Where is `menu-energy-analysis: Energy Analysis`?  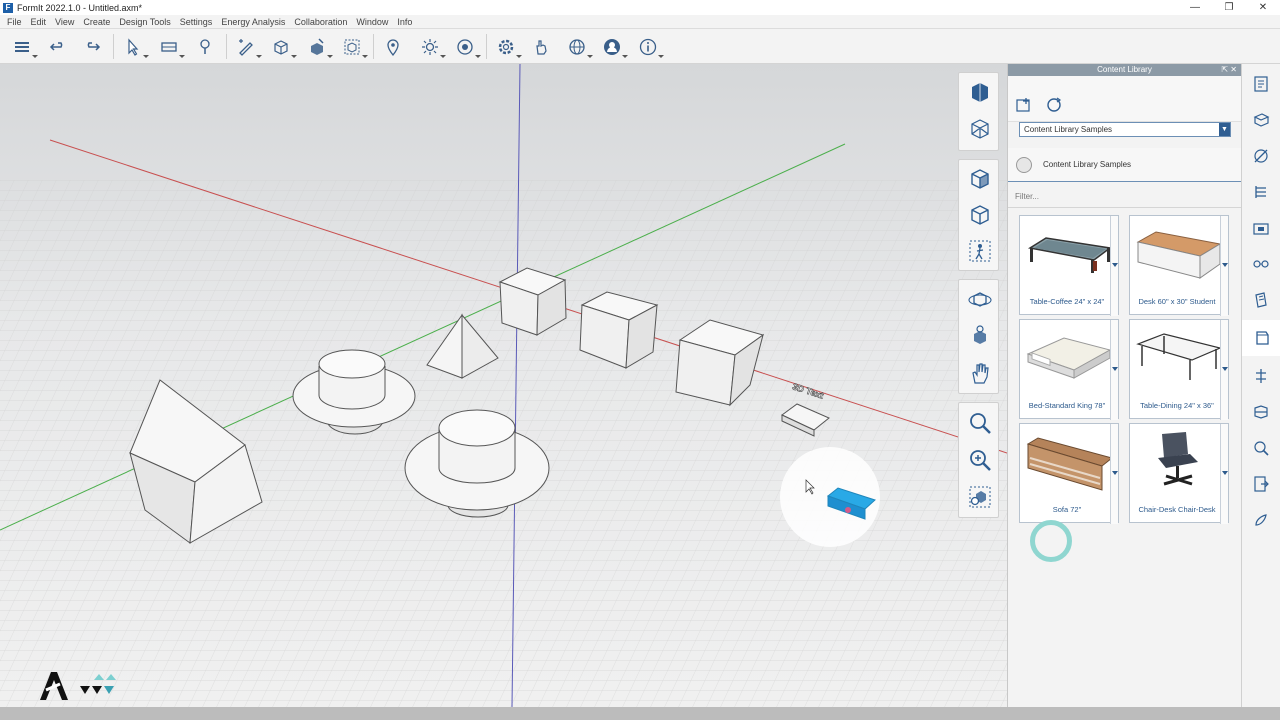
menu-energy-analysis: Energy Analysis is located at coordinates (253, 22).